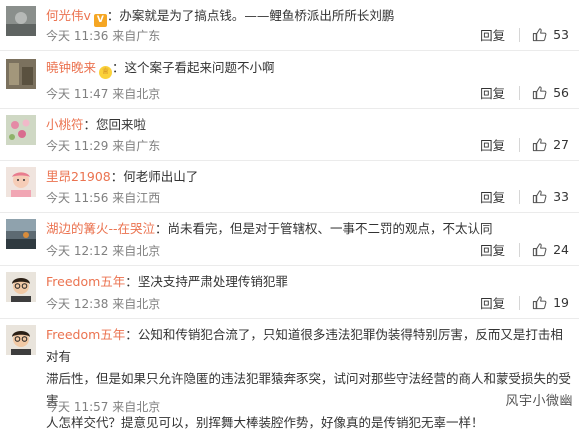  I want to click on like-button: 56, so click(550, 92).